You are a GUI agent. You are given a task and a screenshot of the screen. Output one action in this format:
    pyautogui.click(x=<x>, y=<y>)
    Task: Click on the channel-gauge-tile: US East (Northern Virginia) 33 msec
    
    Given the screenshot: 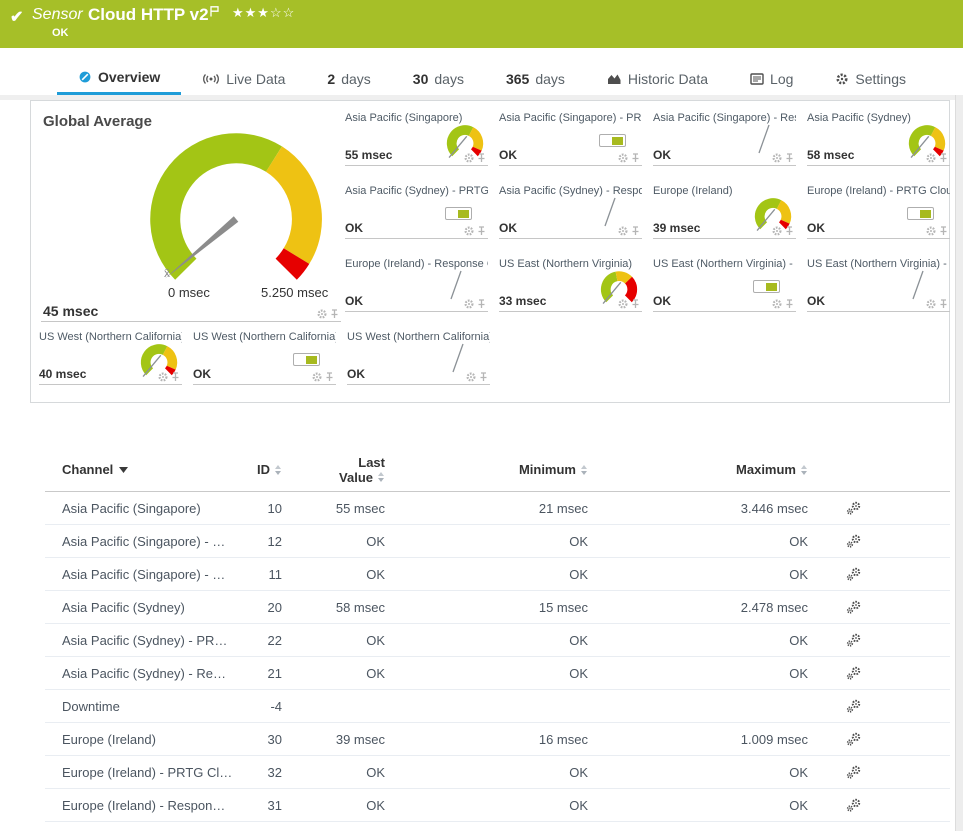 What is the action you would take?
    pyautogui.click(x=570, y=285)
    